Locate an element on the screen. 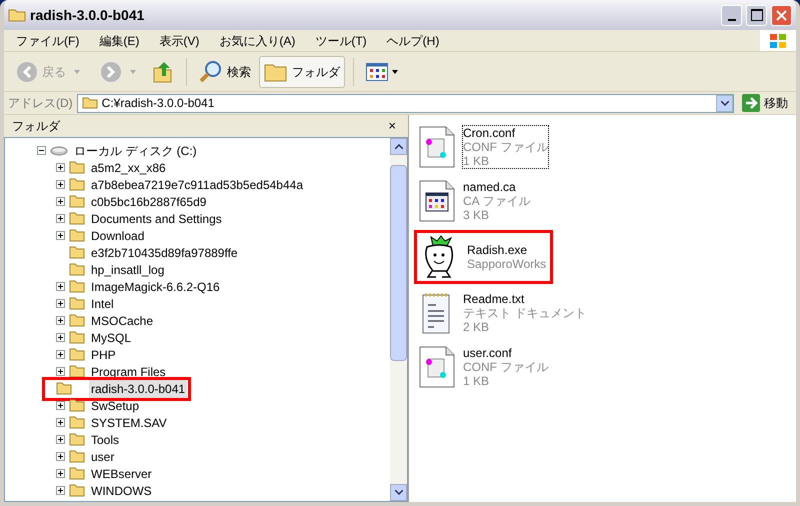  tree-item: c0b5bc16b2887f65d9 is located at coordinates (148, 201).